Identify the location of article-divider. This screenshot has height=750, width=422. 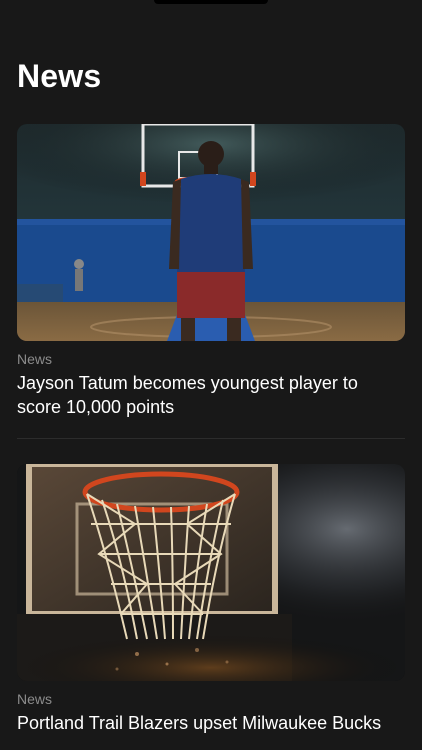
(211, 438).